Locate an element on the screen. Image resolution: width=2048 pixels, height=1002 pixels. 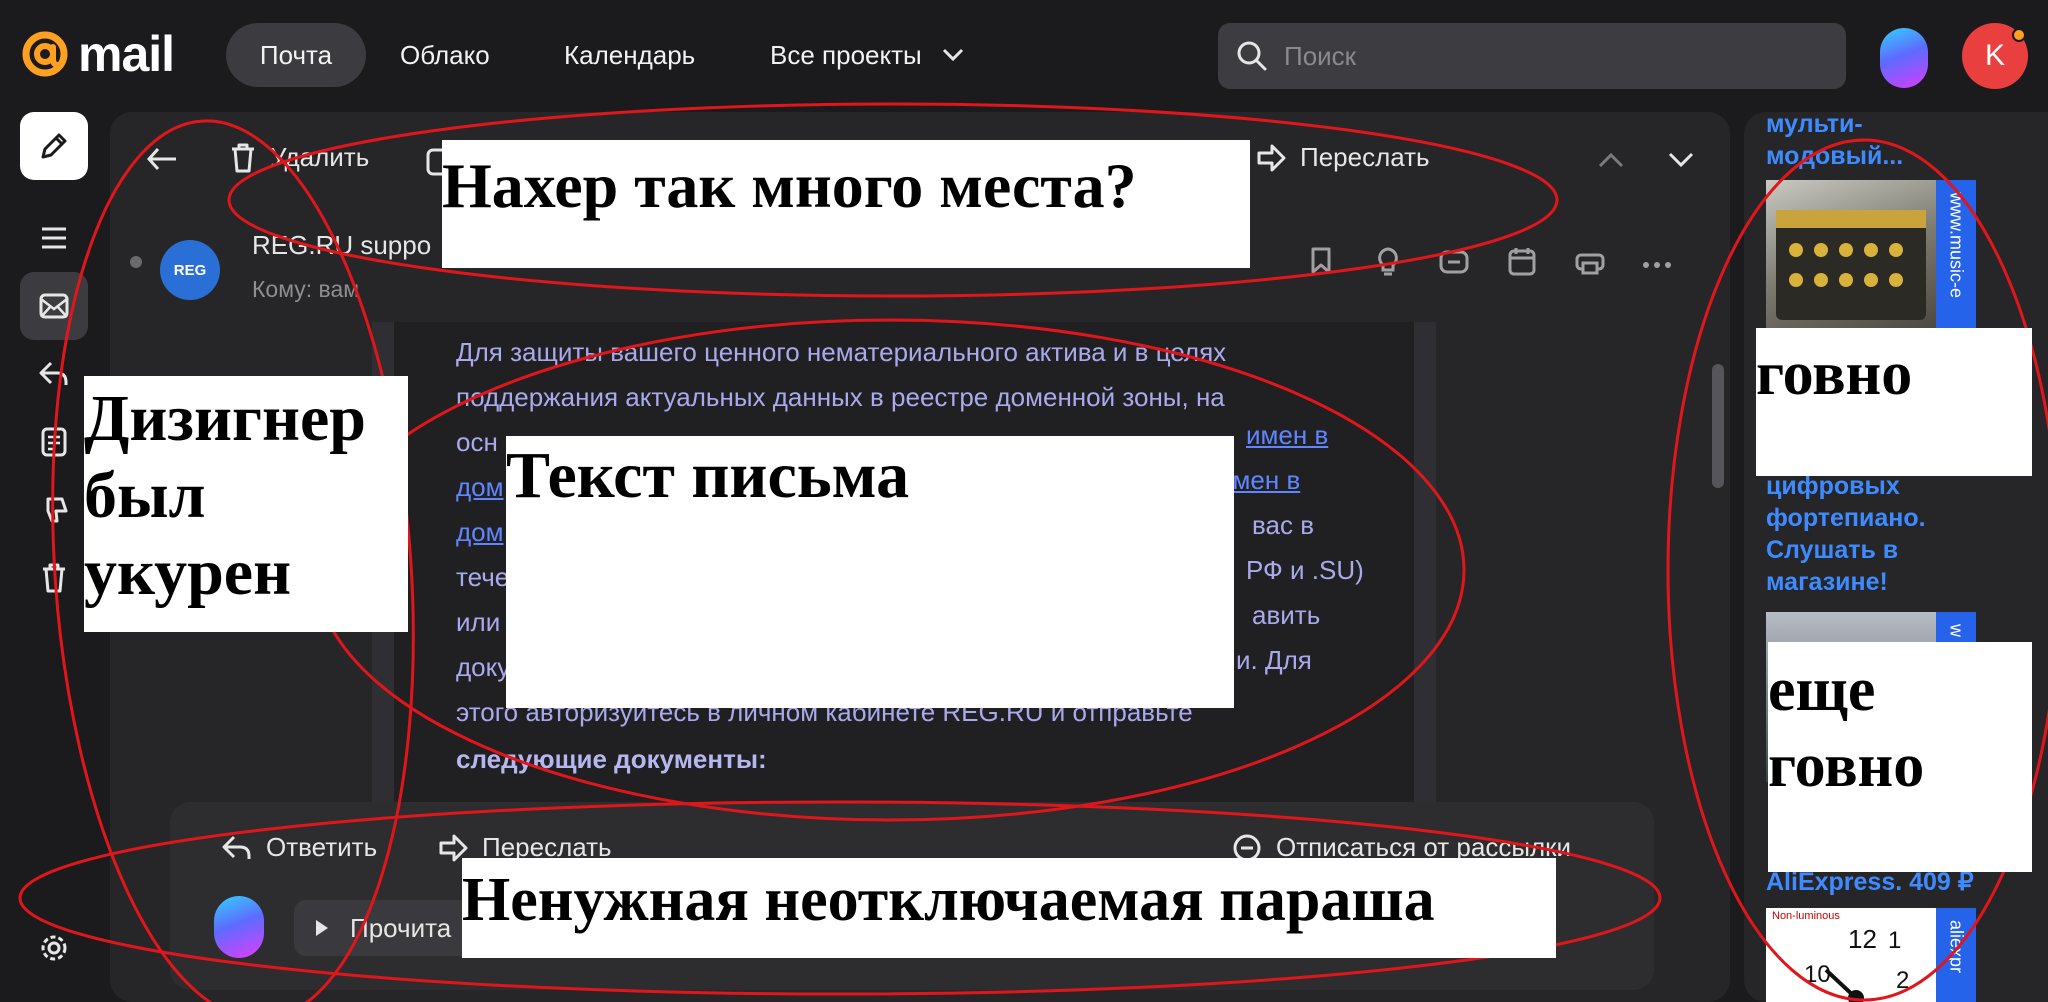
translate-icon is located at coordinates (1454, 262).